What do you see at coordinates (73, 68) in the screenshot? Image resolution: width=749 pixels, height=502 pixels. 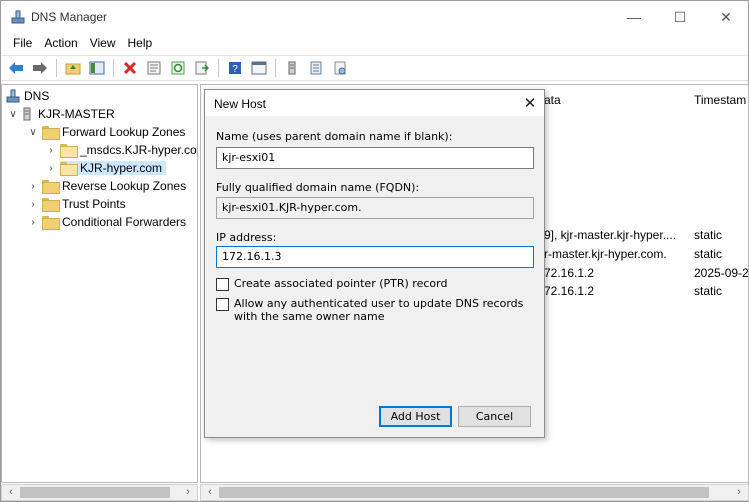 I see `up-folder-icon` at bounding box center [73, 68].